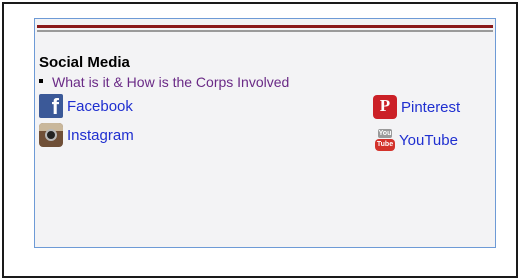 Image resolution: width=520 pixels, height=280 pixels. I want to click on header-rule-shadow, so click(265, 31).